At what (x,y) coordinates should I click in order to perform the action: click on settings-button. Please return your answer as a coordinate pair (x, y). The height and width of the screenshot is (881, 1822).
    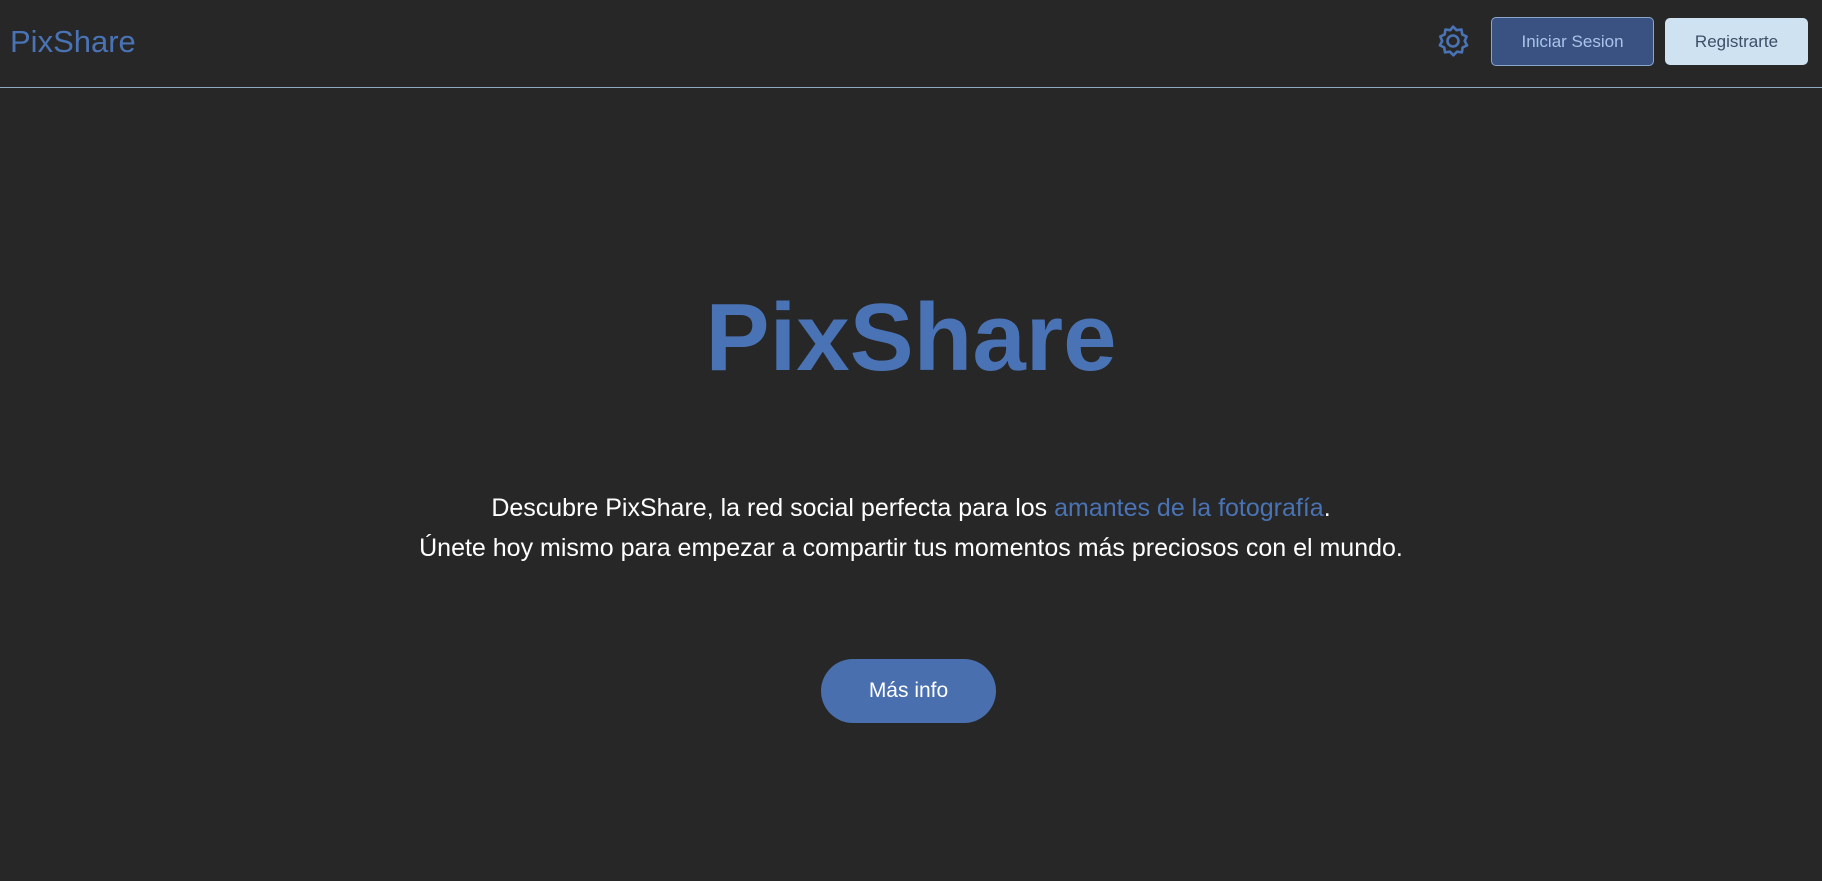
    Looking at the image, I should click on (1453, 41).